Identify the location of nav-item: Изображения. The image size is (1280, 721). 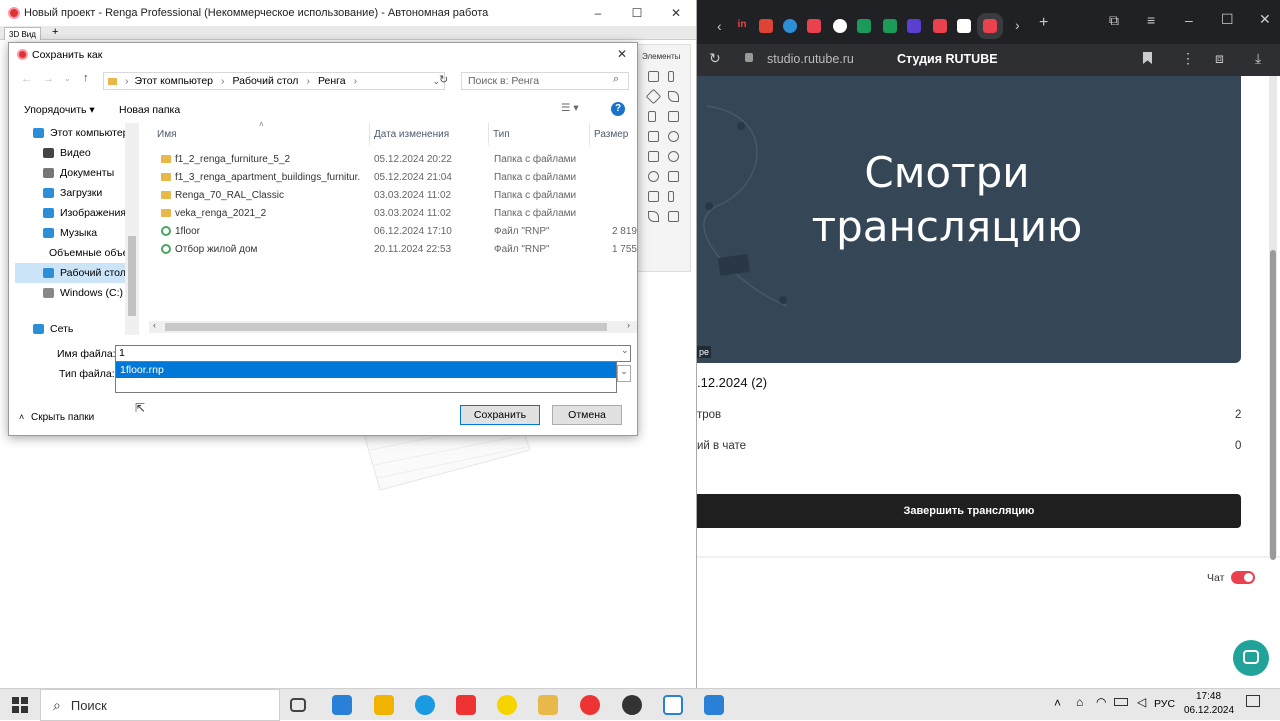
(76, 213).